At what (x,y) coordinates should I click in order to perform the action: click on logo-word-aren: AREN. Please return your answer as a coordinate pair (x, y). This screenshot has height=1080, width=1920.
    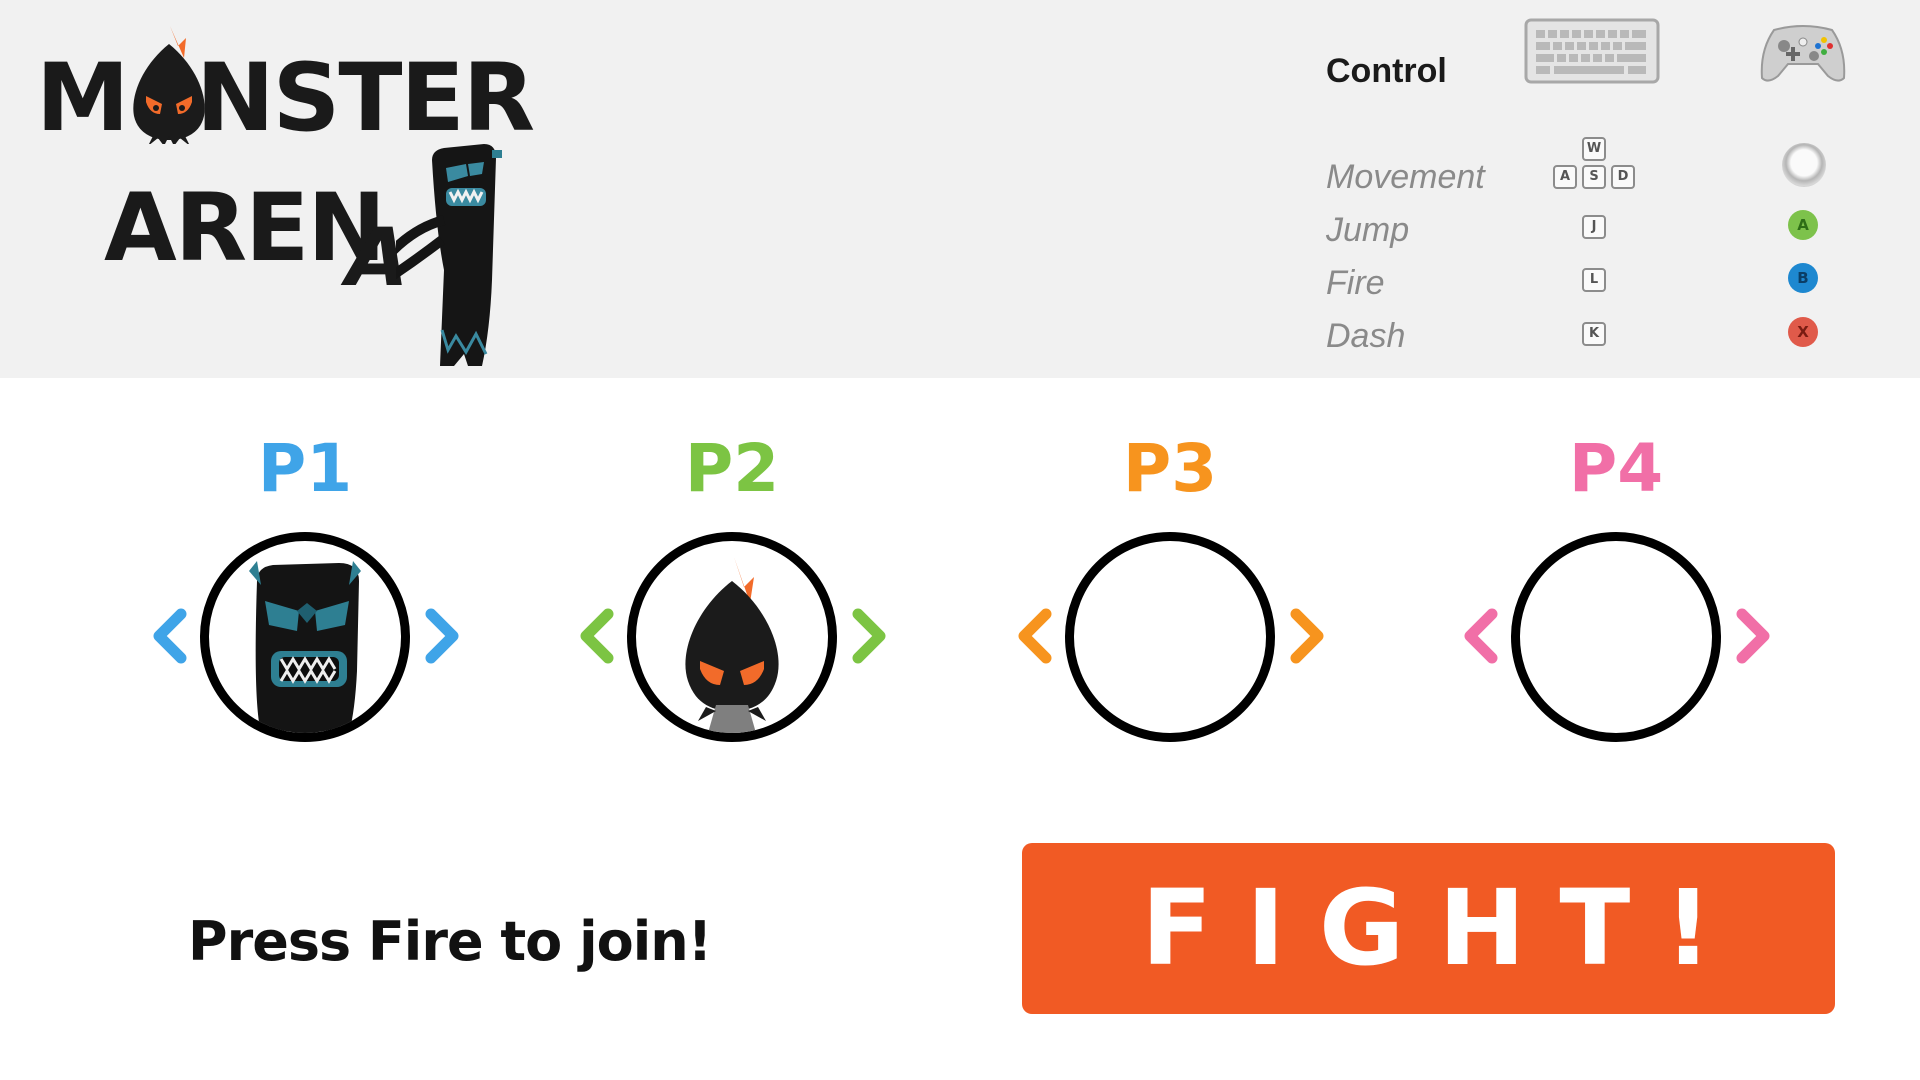
    Looking at the image, I should click on (245, 228).